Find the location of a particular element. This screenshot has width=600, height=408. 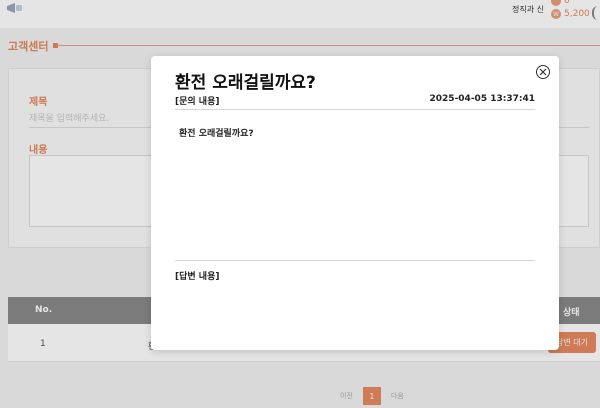

question-body: 환전 오래걸릴까요? is located at coordinates (216, 134).